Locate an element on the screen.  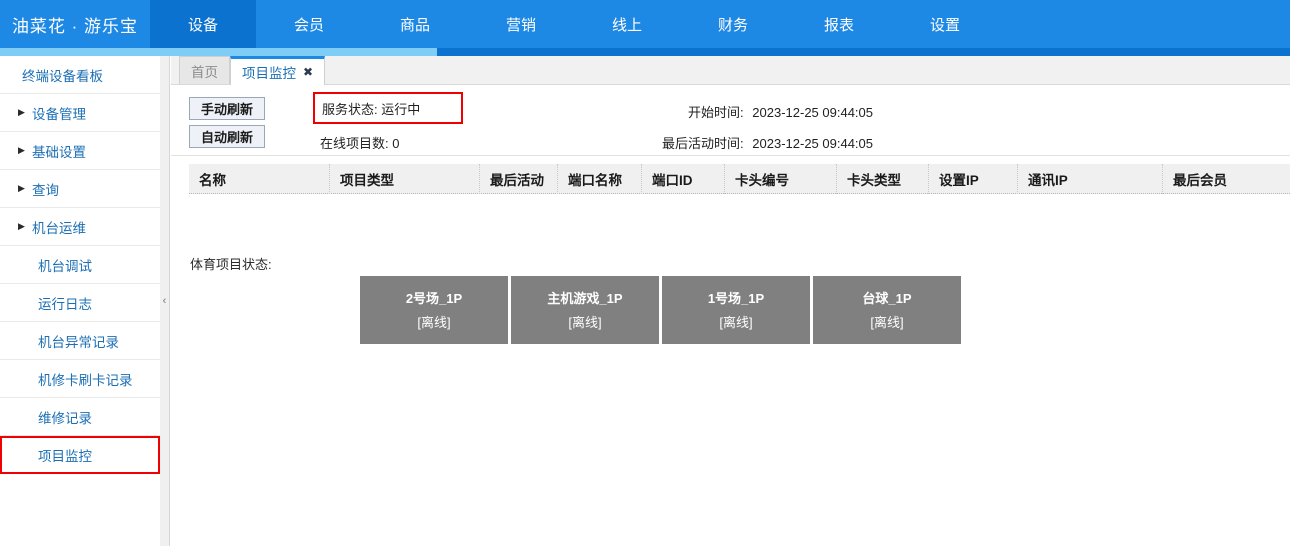
sidebar-collapse-button: ‹ is located at coordinates (165, 301).